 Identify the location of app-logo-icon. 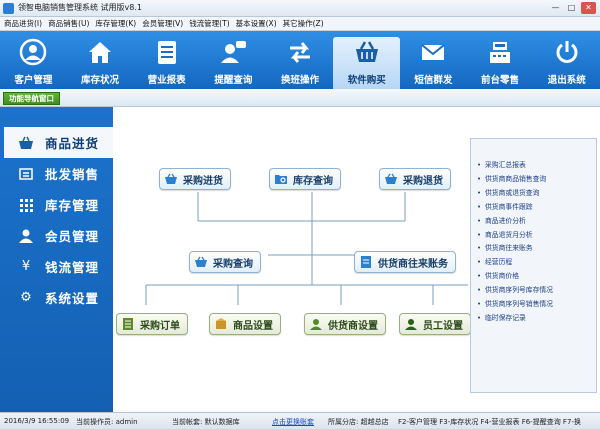
(8, 8).